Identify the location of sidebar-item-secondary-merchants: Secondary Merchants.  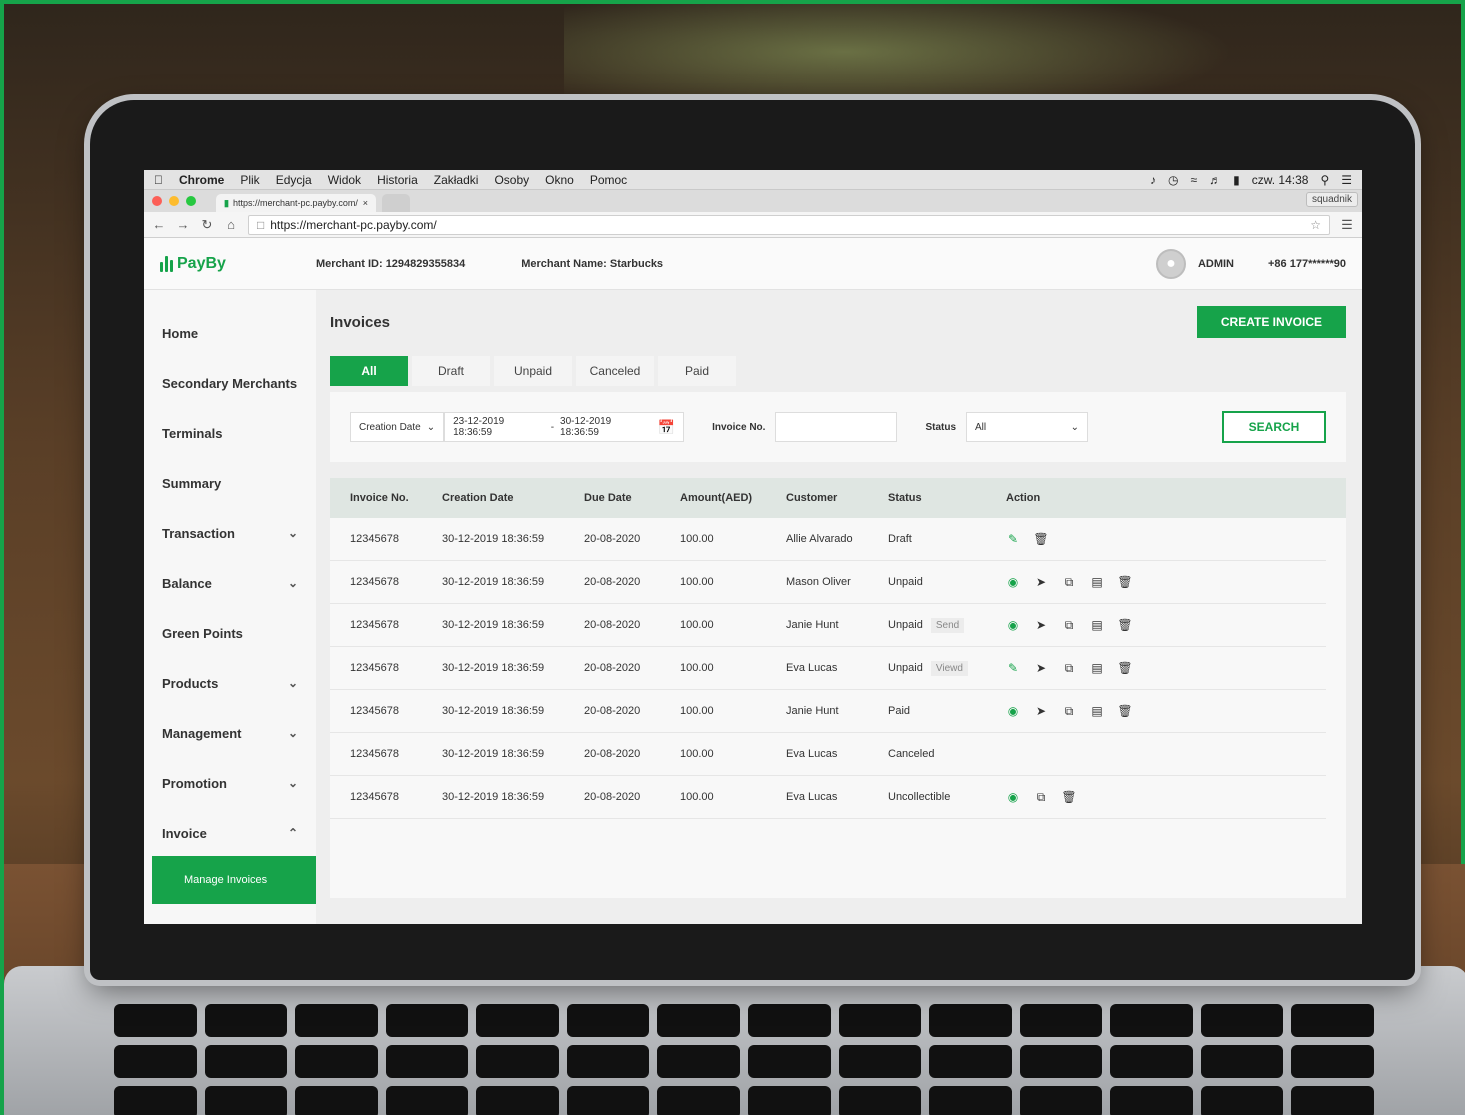
(230, 383).